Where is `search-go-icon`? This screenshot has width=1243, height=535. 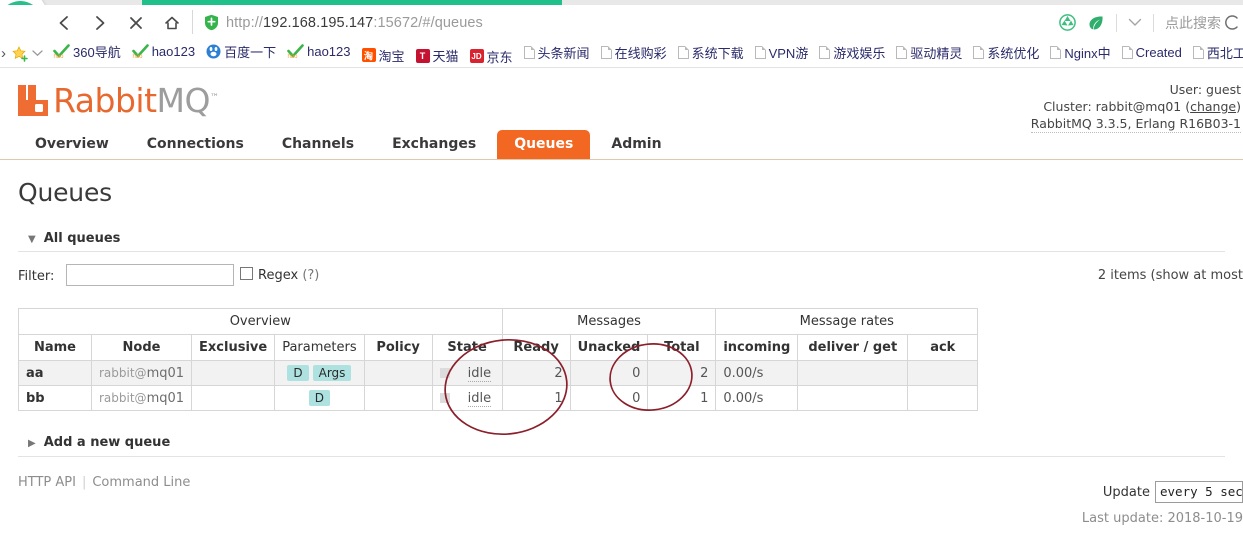
search-go-icon is located at coordinates (1232, 22).